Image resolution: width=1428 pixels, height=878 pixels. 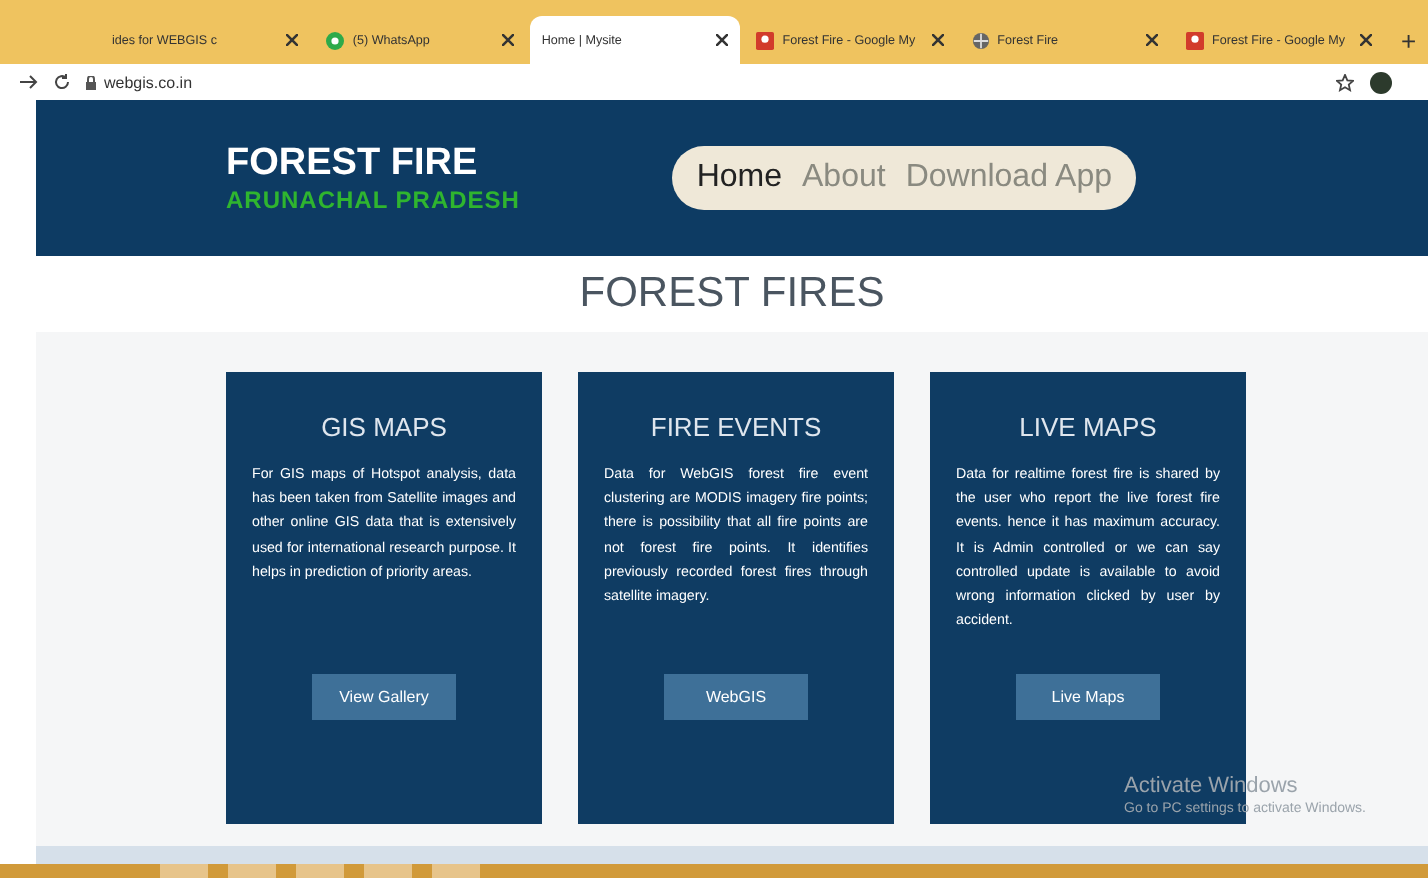 What do you see at coordinates (384, 427) in the screenshot?
I see `card-title: GIS MAPS` at bounding box center [384, 427].